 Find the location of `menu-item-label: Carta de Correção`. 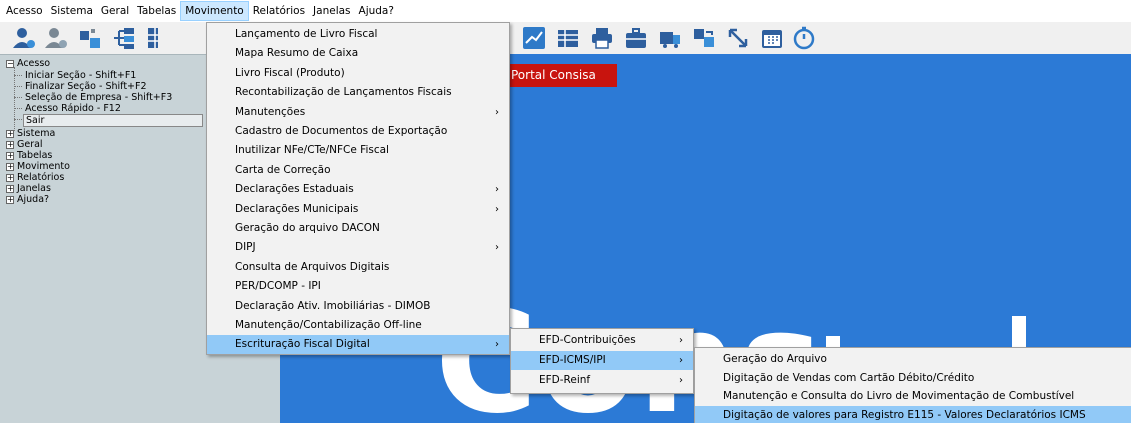

menu-item-label: Carta de Correção is located at coordinates (283, 169).